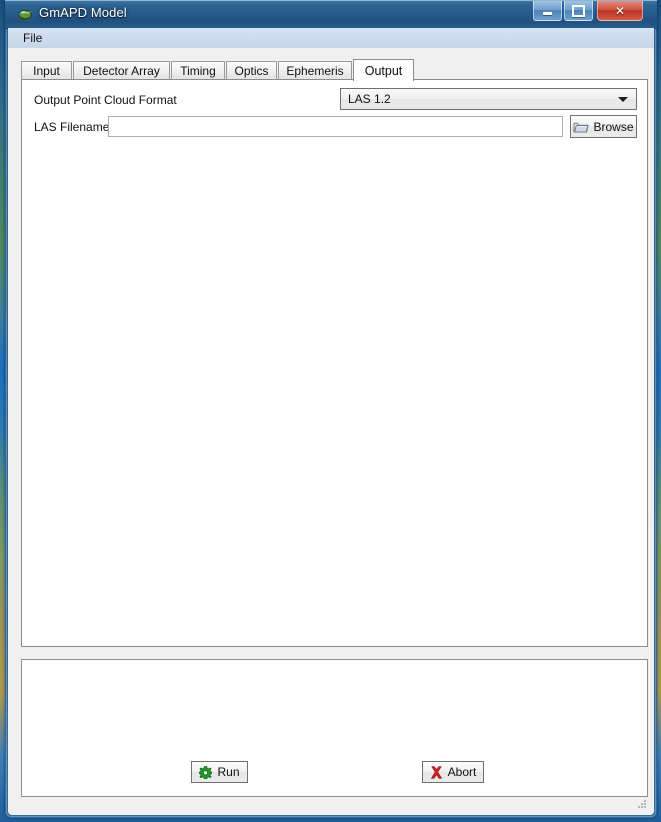 The image size is (661, 822). Describe the element at coordinates (331, 38) in the screenshot. I see `menu-bar: File` at that location.